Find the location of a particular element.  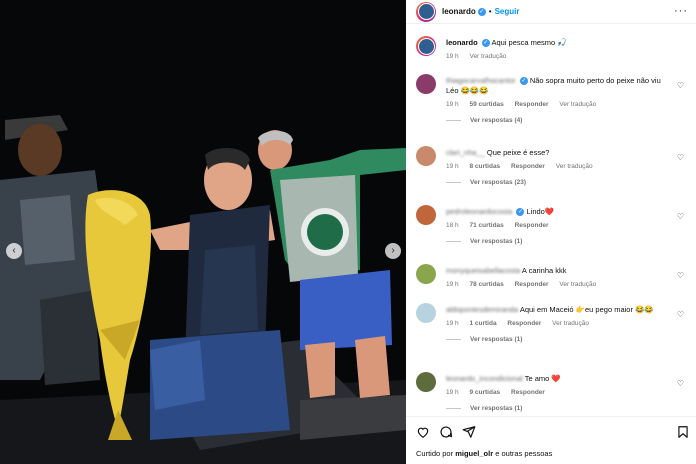

comment-username: clari_nha__ is located at coordinates (465, 152).